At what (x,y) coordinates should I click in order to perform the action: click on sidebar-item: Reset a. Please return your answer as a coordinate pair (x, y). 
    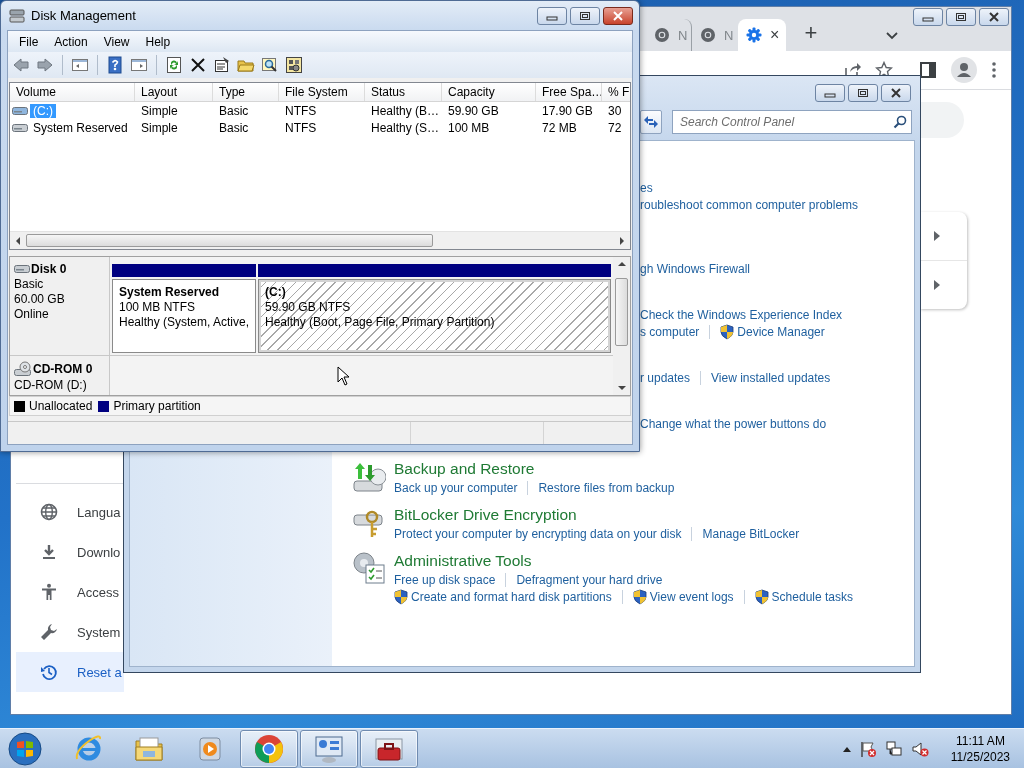
    Looking at the image, I should click on (70, 672).